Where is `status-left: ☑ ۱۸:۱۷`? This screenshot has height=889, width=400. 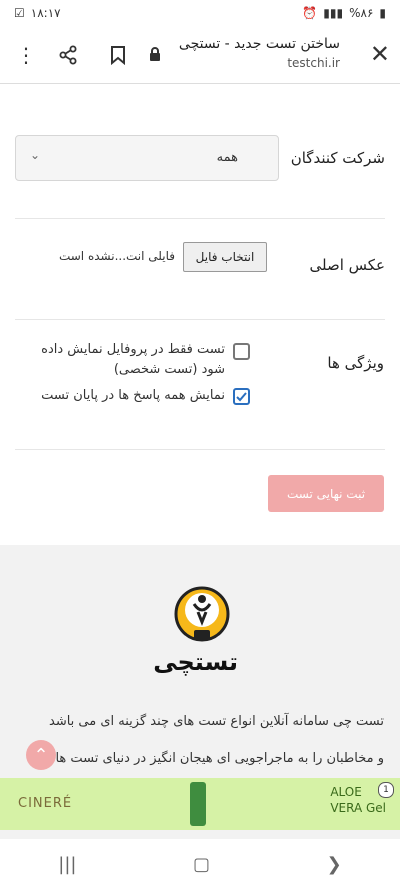 status-left: ☑ ۱۸:۱۷ is located at coordinates (37, 13).